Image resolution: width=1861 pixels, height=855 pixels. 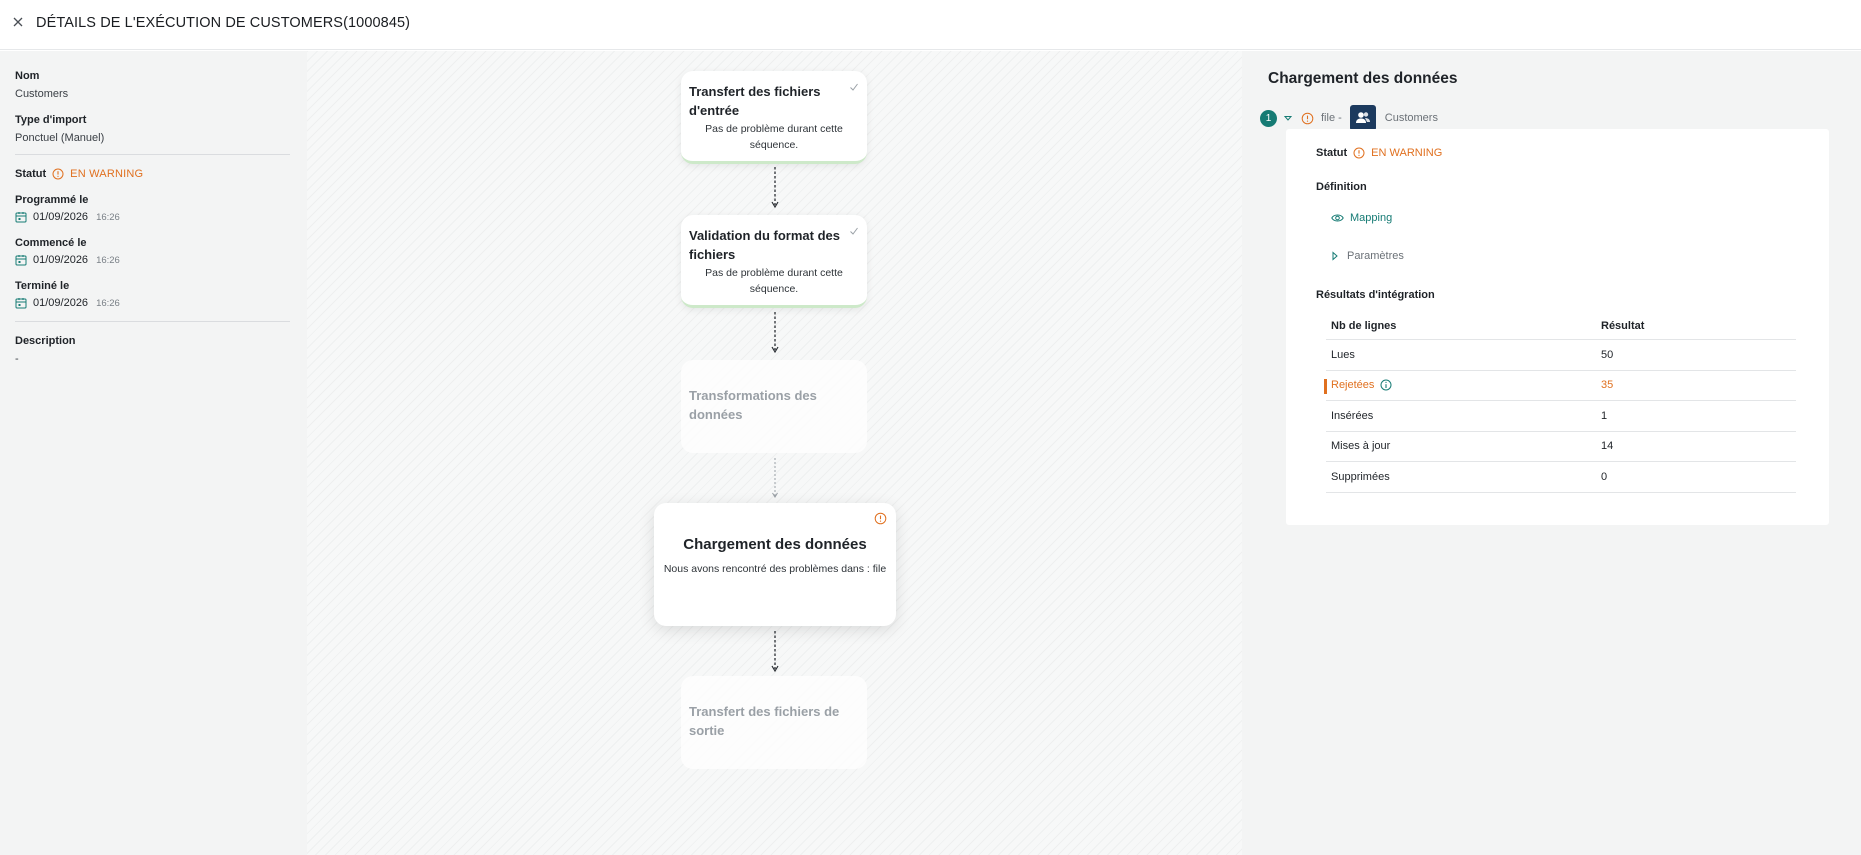 I want to click on row-label-cell: Rejetées, so click(x=1463, y=385).